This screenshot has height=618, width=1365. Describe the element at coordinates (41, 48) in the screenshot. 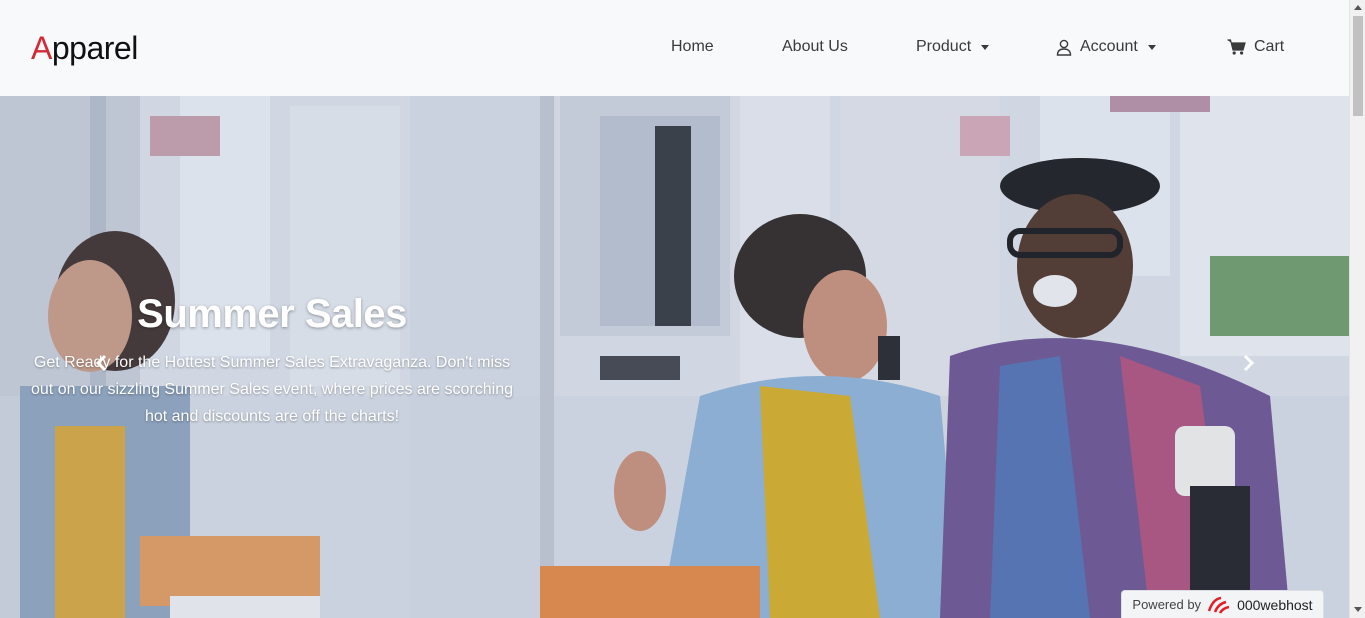

I see `brand-first-letter: A` at that location.